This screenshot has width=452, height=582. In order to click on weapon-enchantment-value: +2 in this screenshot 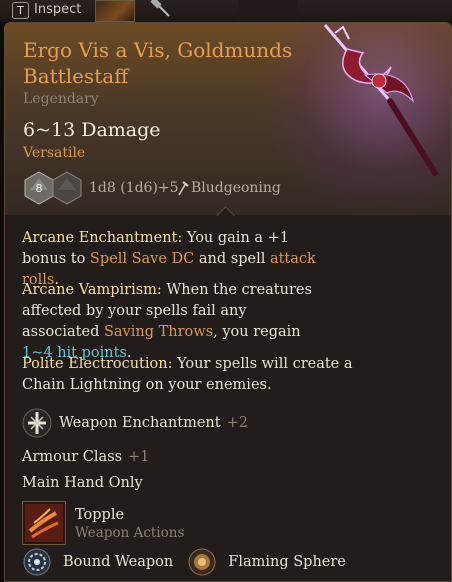, I will do `click(237, 423)`.